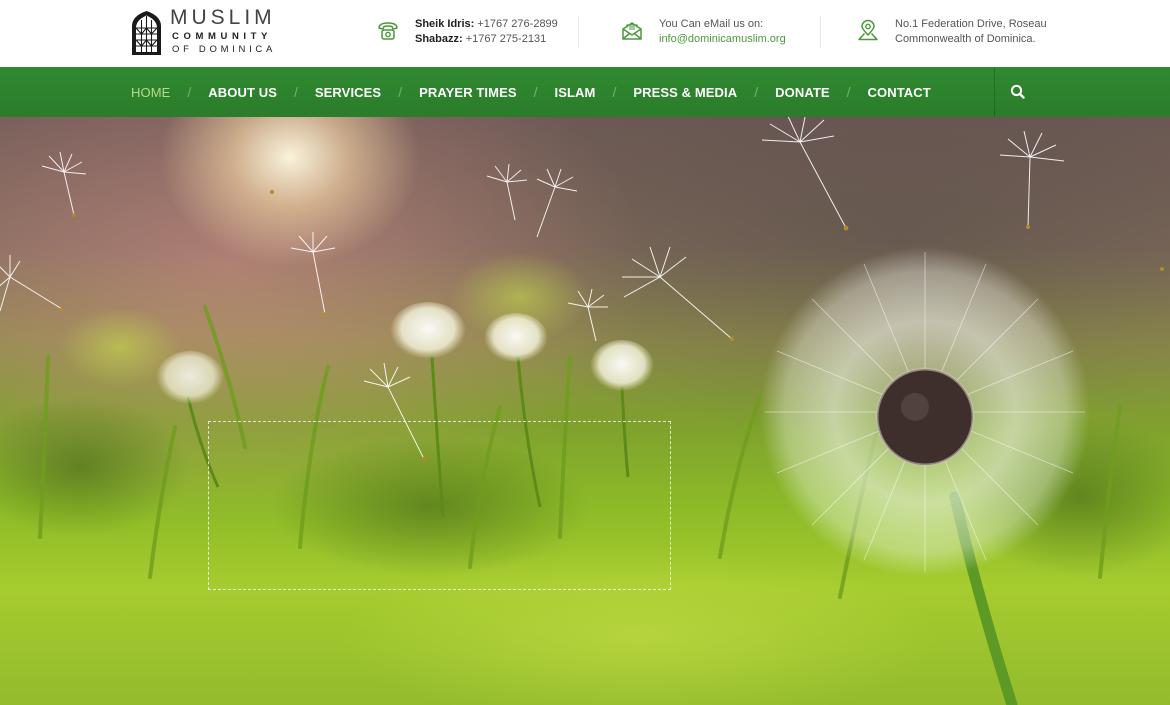 This screenshot has width=1170, height=705. I want to click on slide-caption-frame, so click(439, 505).